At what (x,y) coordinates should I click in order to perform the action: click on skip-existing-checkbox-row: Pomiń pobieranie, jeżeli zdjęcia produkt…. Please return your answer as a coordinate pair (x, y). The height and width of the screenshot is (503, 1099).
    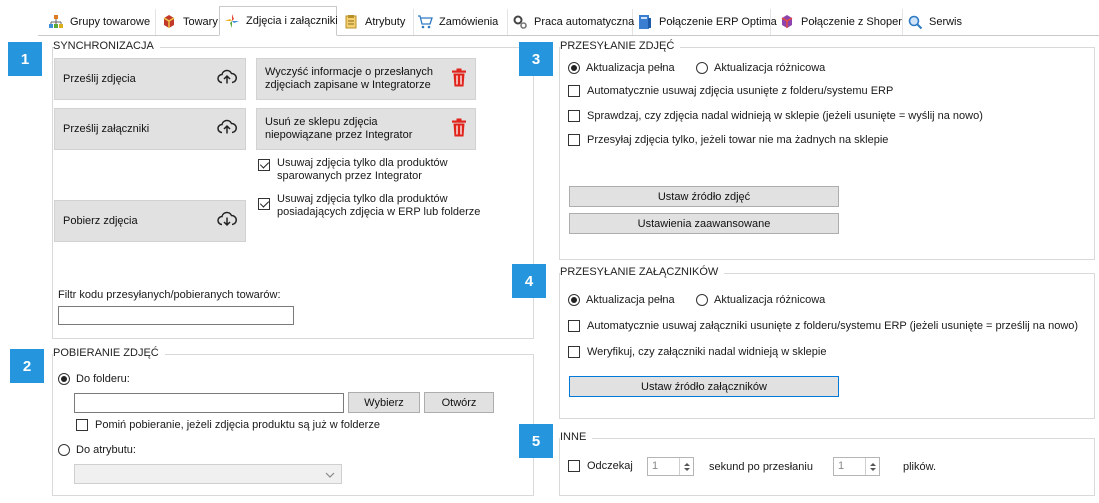
    Looking at the image, I should click on (228, 425).